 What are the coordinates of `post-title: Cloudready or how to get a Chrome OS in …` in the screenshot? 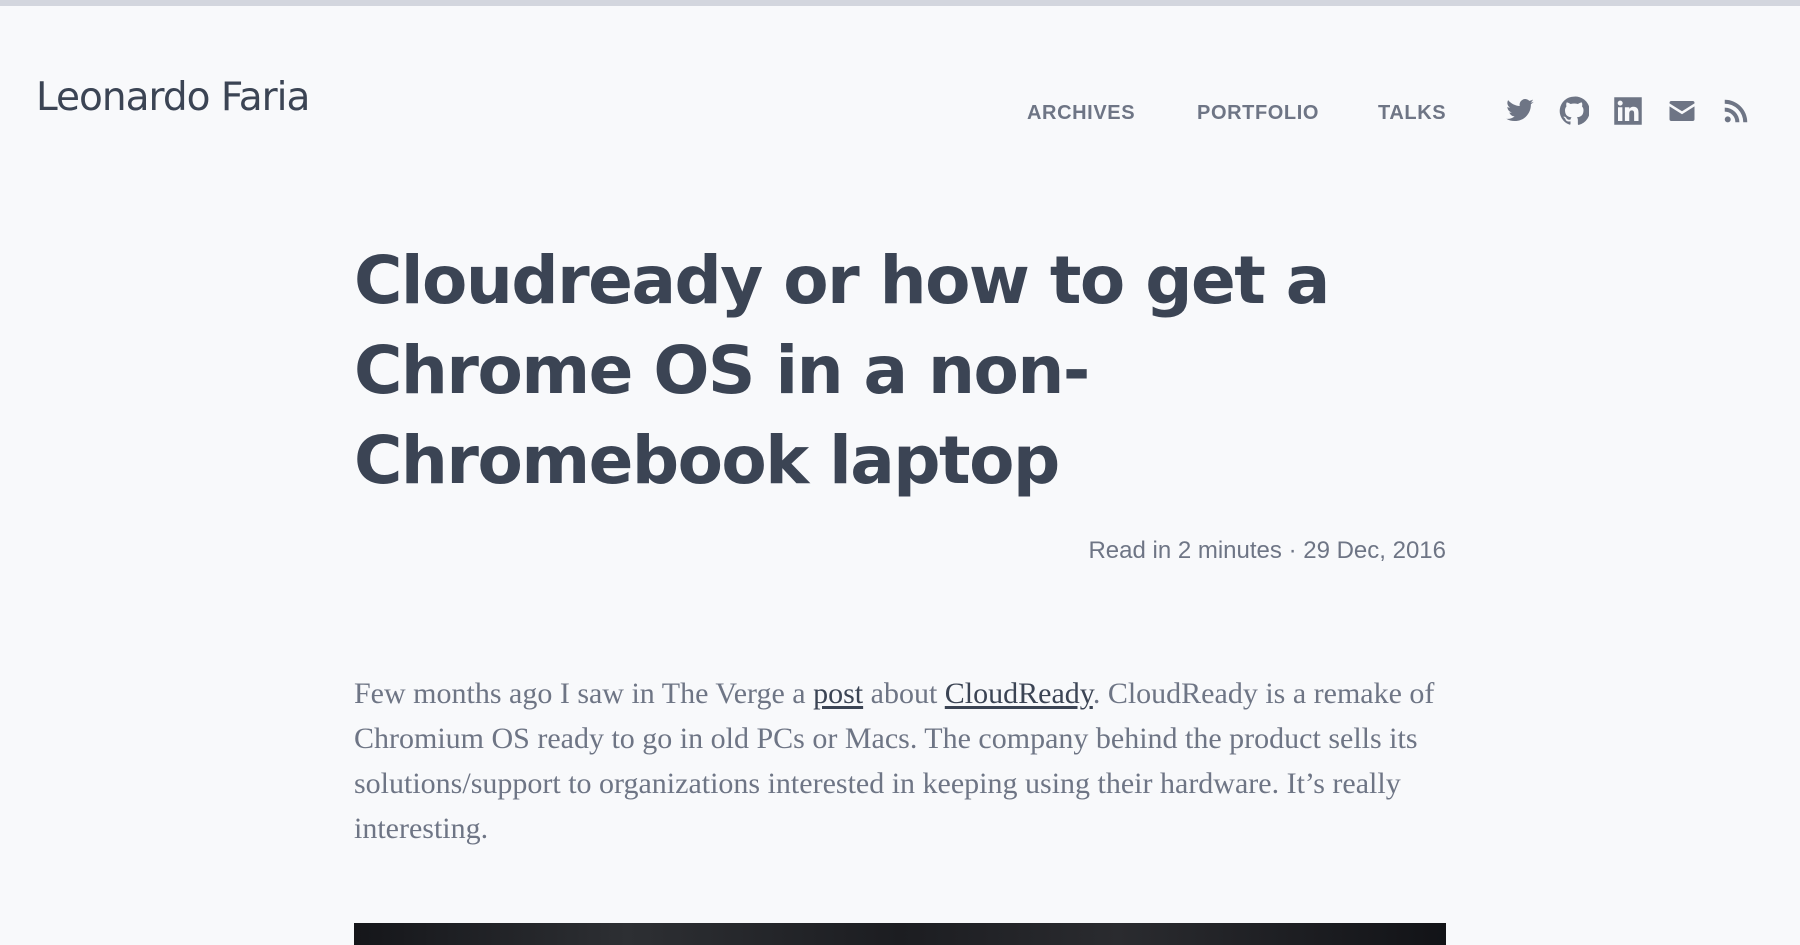 It's located at (842, 370).